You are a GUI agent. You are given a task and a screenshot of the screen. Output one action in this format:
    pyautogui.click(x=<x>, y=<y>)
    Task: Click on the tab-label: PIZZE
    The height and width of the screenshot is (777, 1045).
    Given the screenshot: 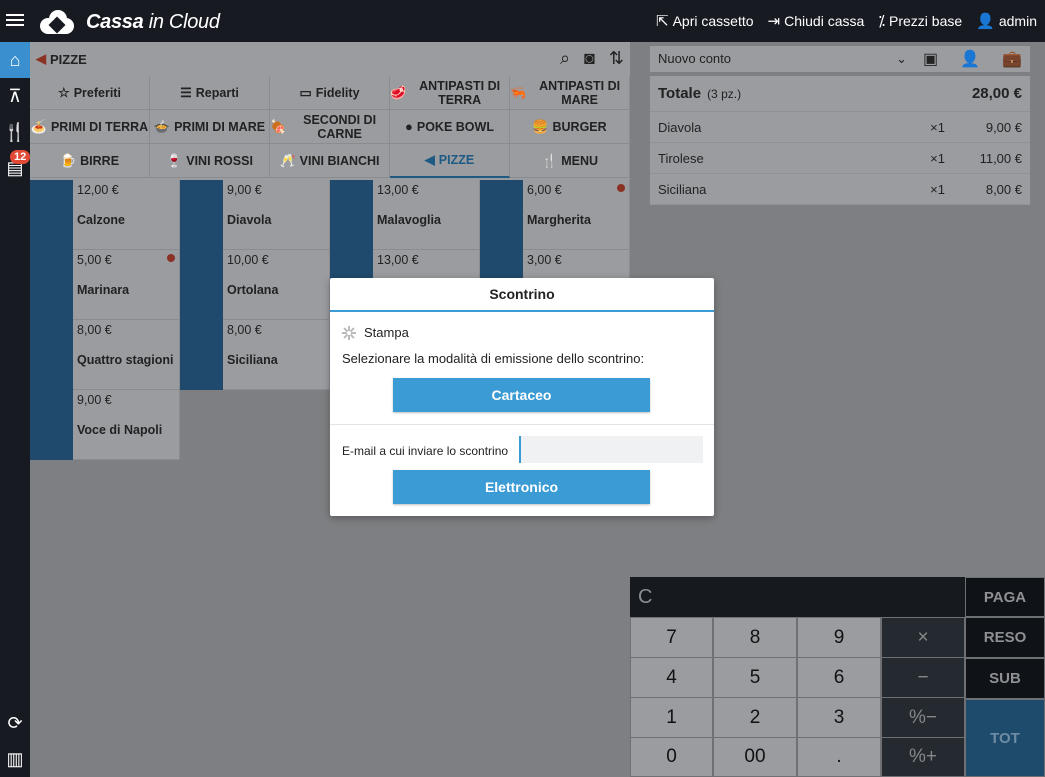 What is the action you would take?
    pyautogui.click(x=456, y=160)
    